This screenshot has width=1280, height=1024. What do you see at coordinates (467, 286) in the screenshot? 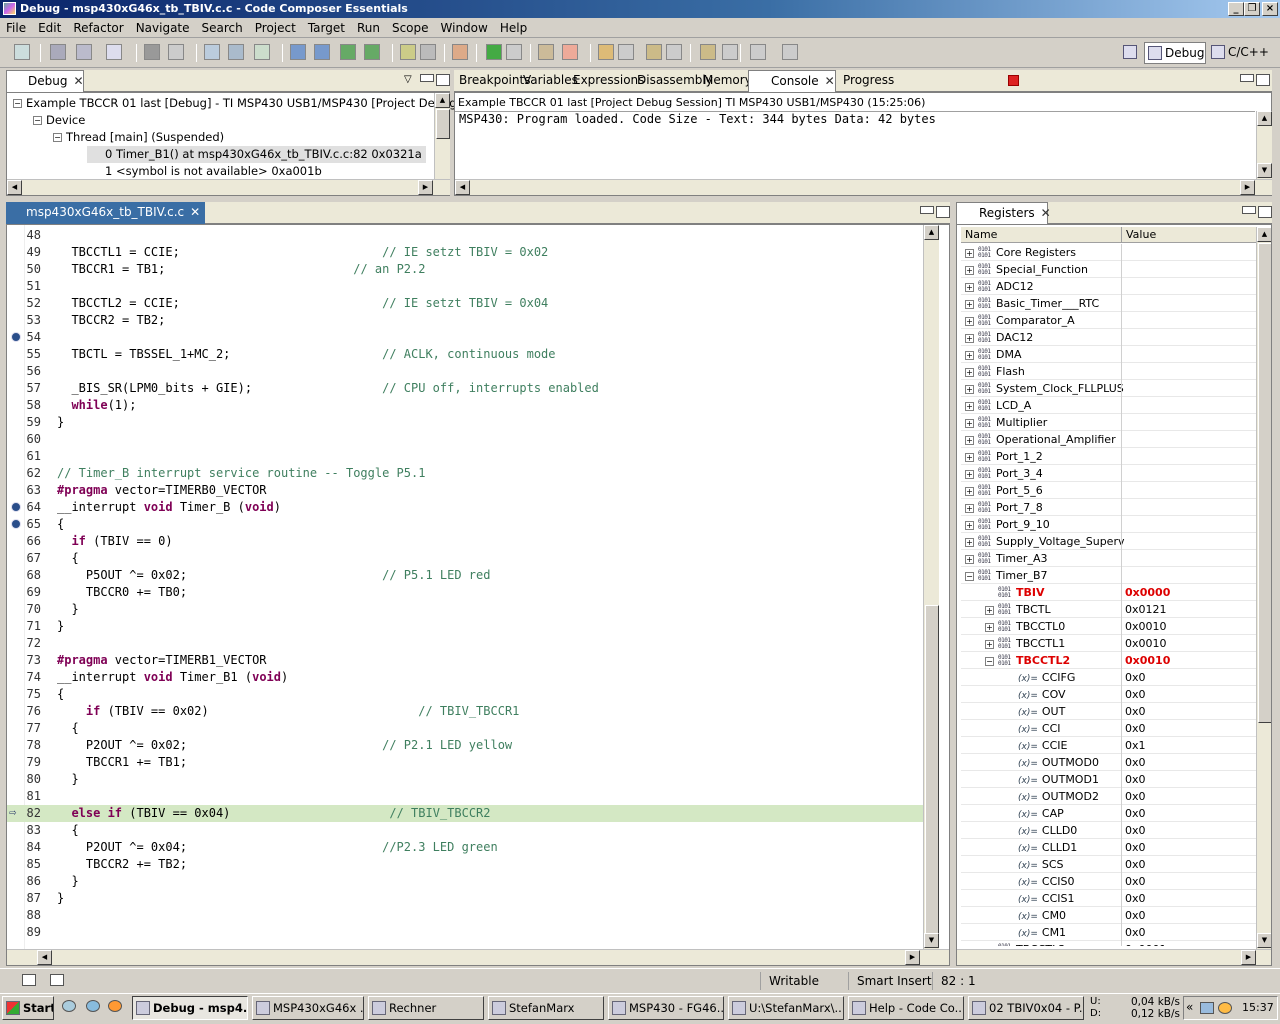
I see `code-line: 51` at bounding box center [467, 286].